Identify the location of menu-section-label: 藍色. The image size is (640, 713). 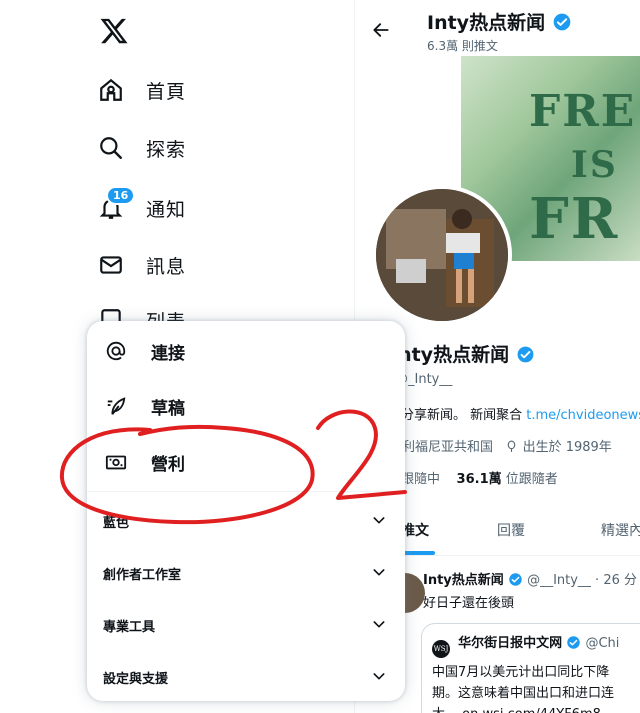
(116, 523).